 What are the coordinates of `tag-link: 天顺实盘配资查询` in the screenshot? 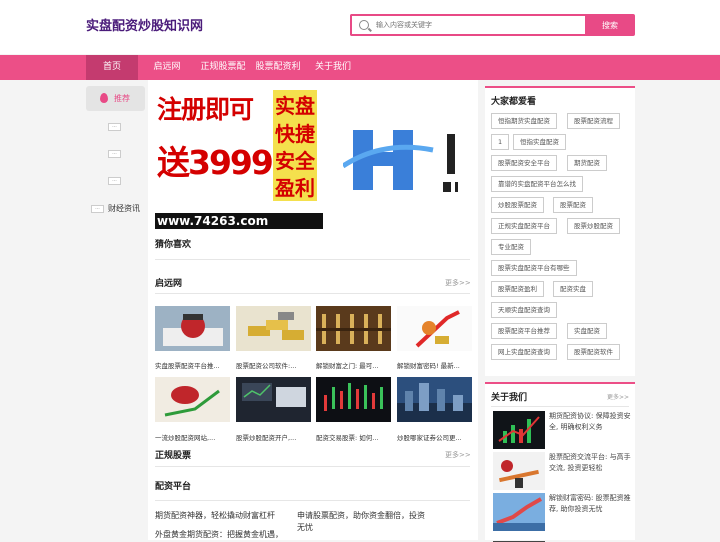 It's located at (524, 310).